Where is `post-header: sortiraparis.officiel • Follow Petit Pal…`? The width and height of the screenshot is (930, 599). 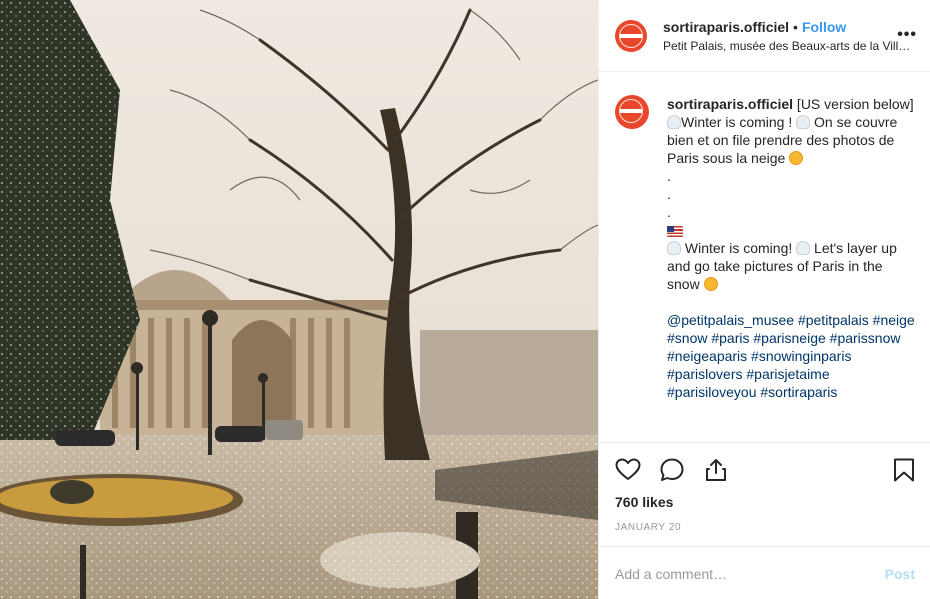 post-header: sortiraparis.officiel • Follow Petit Pal… is located at coordinates (764, 36).